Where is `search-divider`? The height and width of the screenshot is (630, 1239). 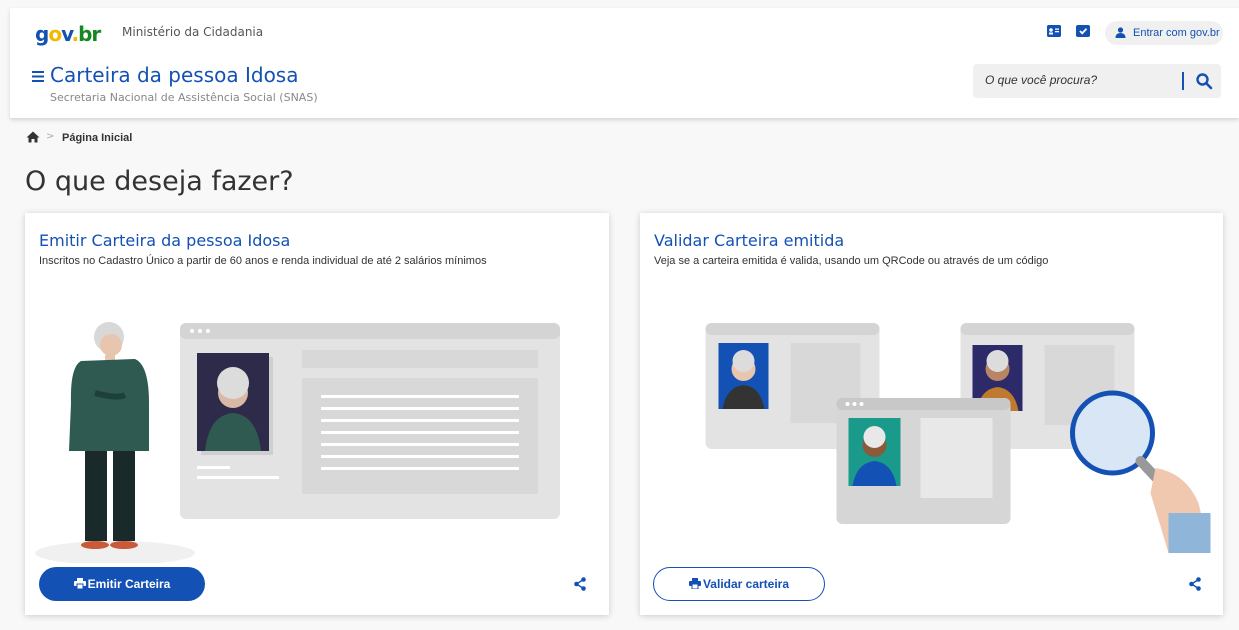
search-divider is located at coordinates (1183, 81).